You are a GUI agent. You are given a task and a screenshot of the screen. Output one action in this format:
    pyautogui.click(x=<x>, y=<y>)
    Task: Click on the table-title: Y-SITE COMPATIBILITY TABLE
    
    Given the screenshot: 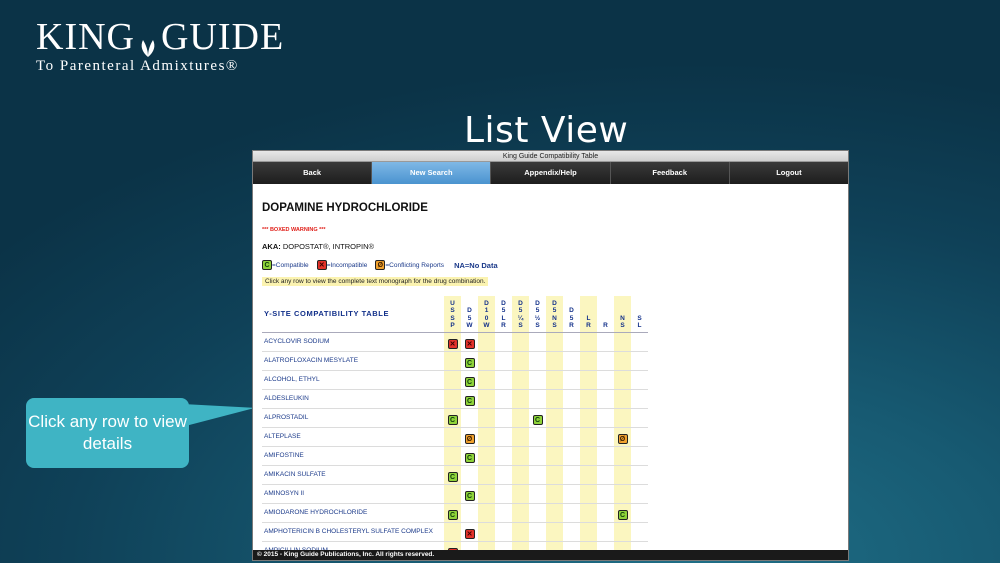 What is the action you would take?
    pyautogui.click(x=353, y=314)
    